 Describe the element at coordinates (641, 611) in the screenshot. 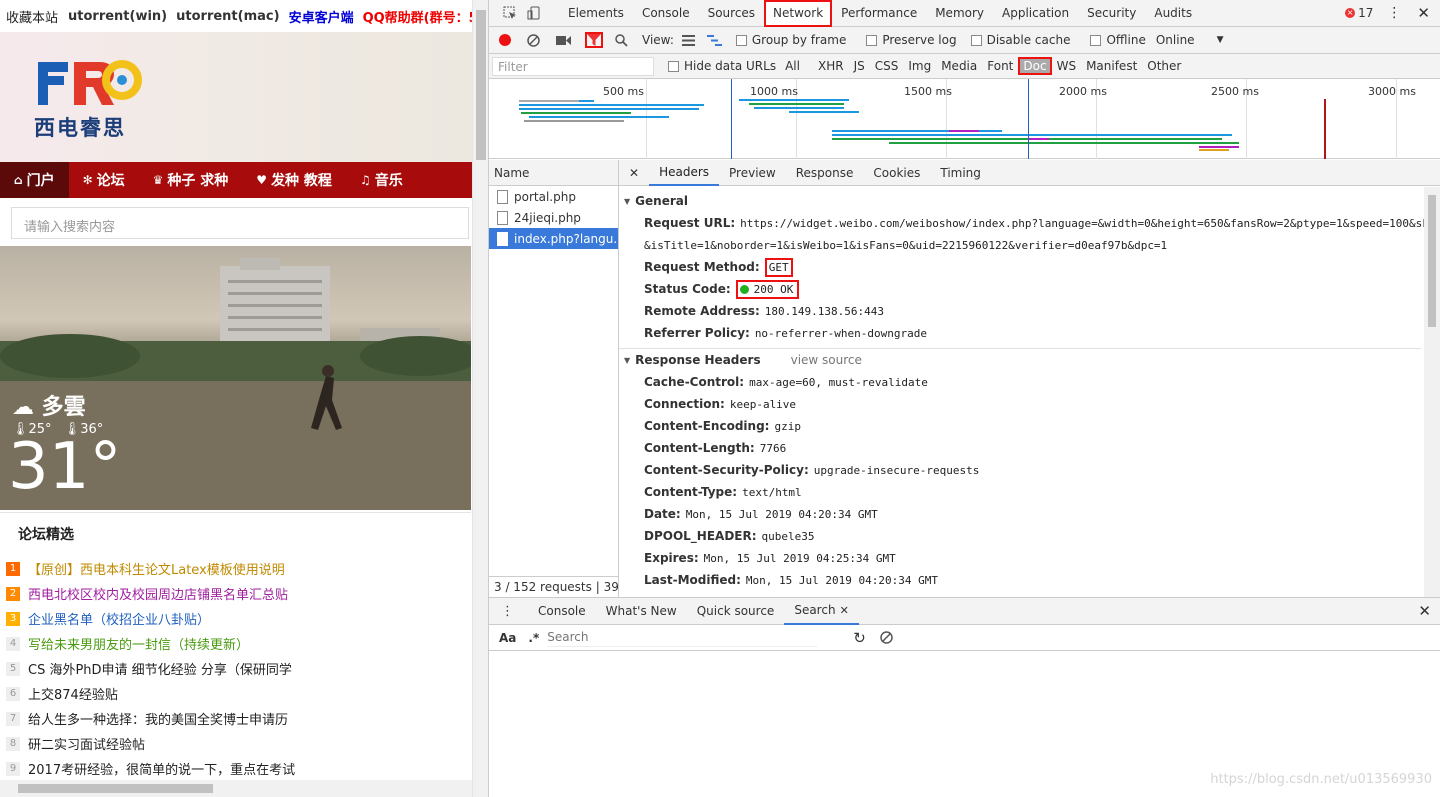

I see `drawer-tab-whats-new: What's New` at that location.